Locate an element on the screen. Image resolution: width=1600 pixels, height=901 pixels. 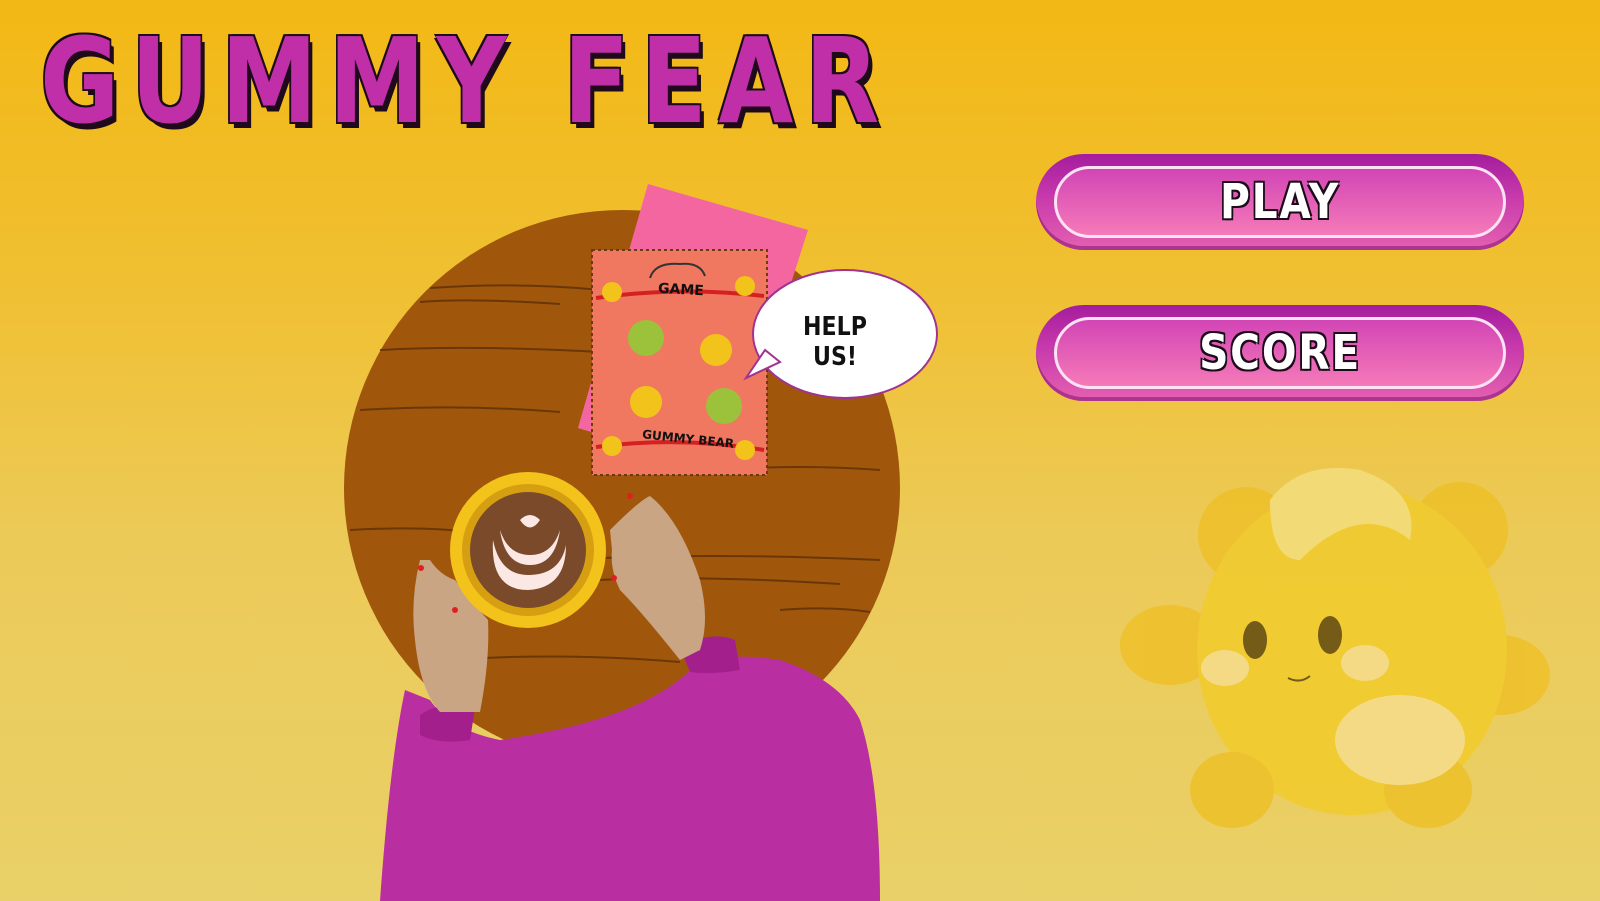
score-button: SCORE is located at coordinates (1280, 353).